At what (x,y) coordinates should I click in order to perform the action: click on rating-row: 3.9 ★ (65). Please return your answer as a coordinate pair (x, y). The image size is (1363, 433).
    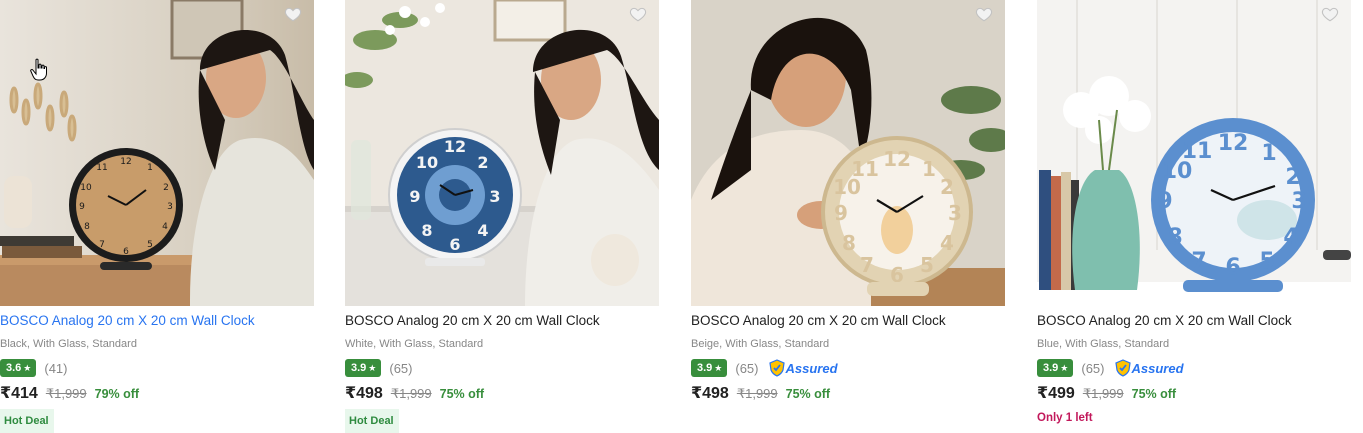
    Looking at the image, I should click on (379, 368).